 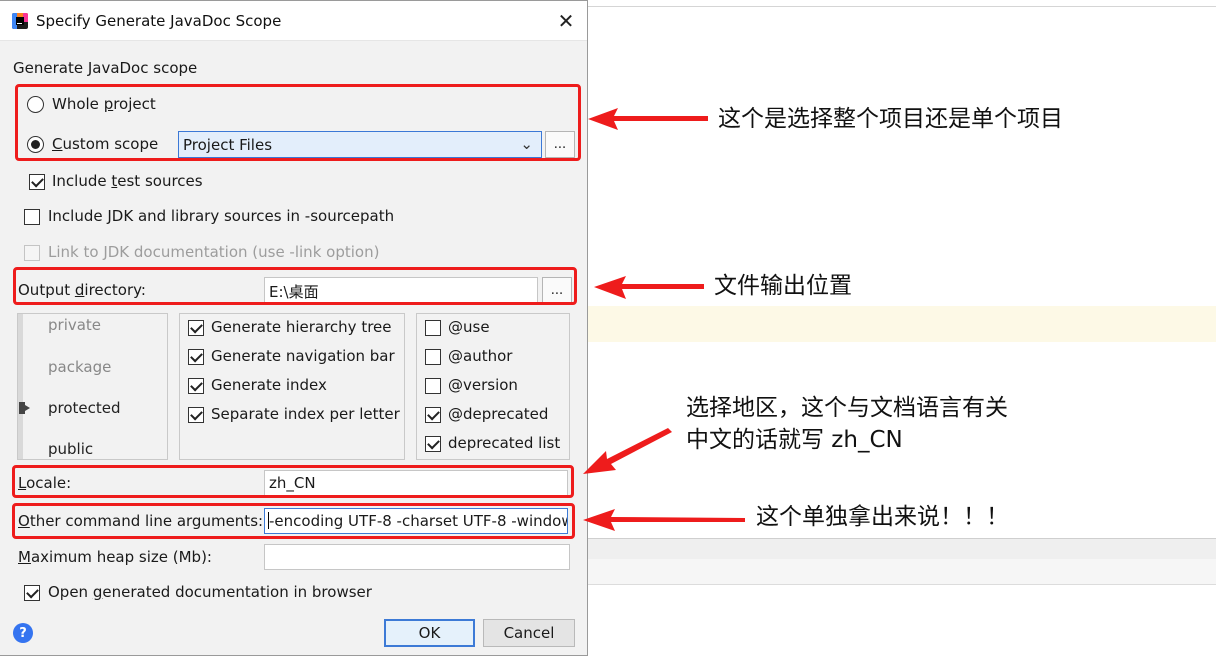 I want to click on args-arrow, so click(x=664, y=520).